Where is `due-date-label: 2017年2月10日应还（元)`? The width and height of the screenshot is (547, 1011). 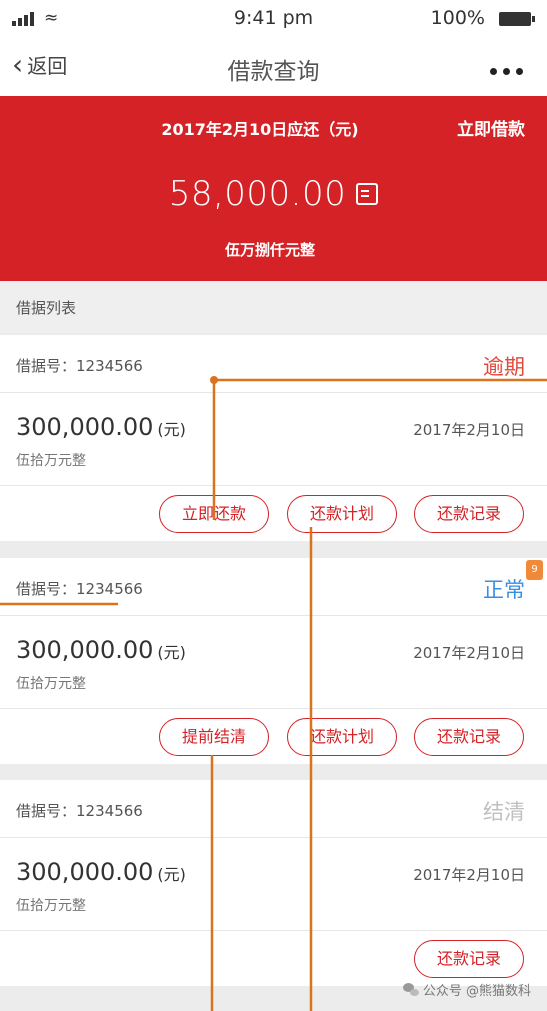
due-date-label: 2017年2月10日应还（元) is located at coordinates (260, 129).